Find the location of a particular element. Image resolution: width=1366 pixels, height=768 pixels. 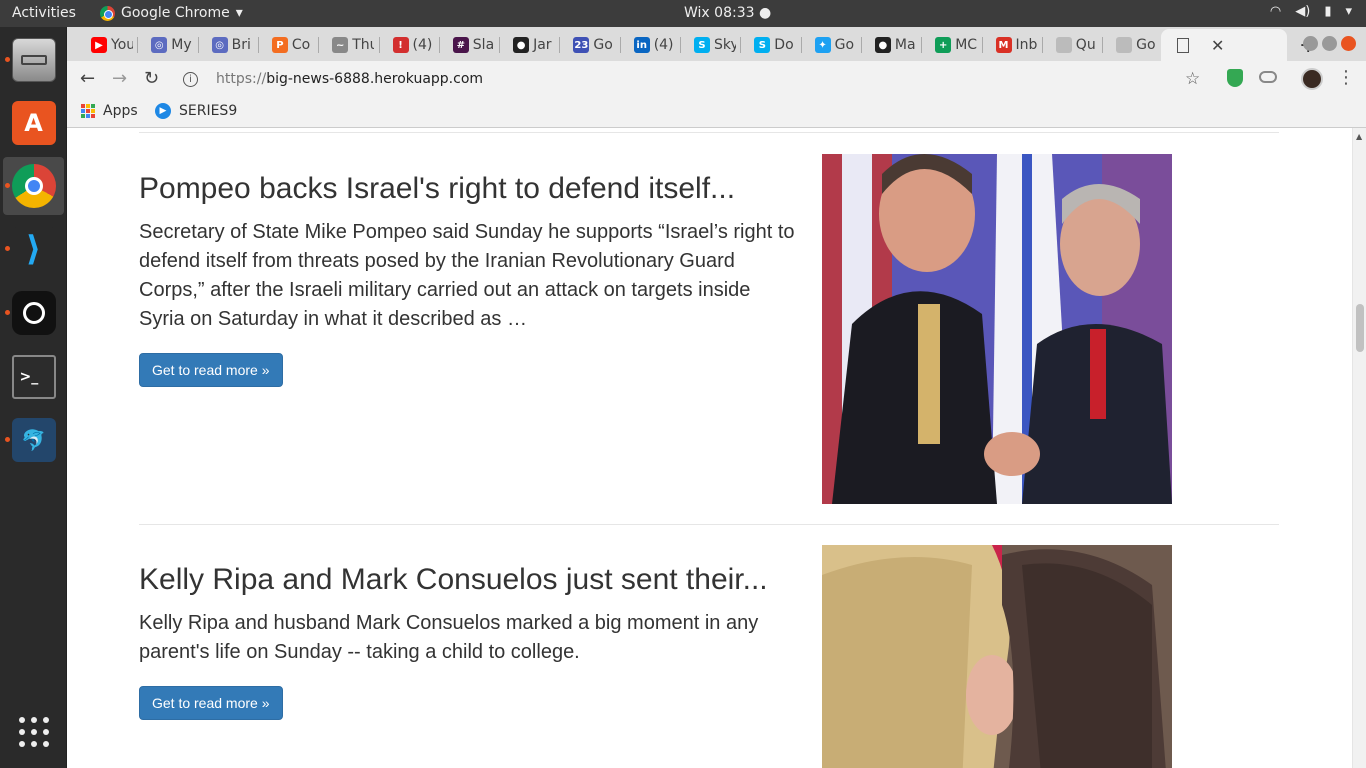

chevron-down-icon: ▾ is located at coordinates (239, 13).